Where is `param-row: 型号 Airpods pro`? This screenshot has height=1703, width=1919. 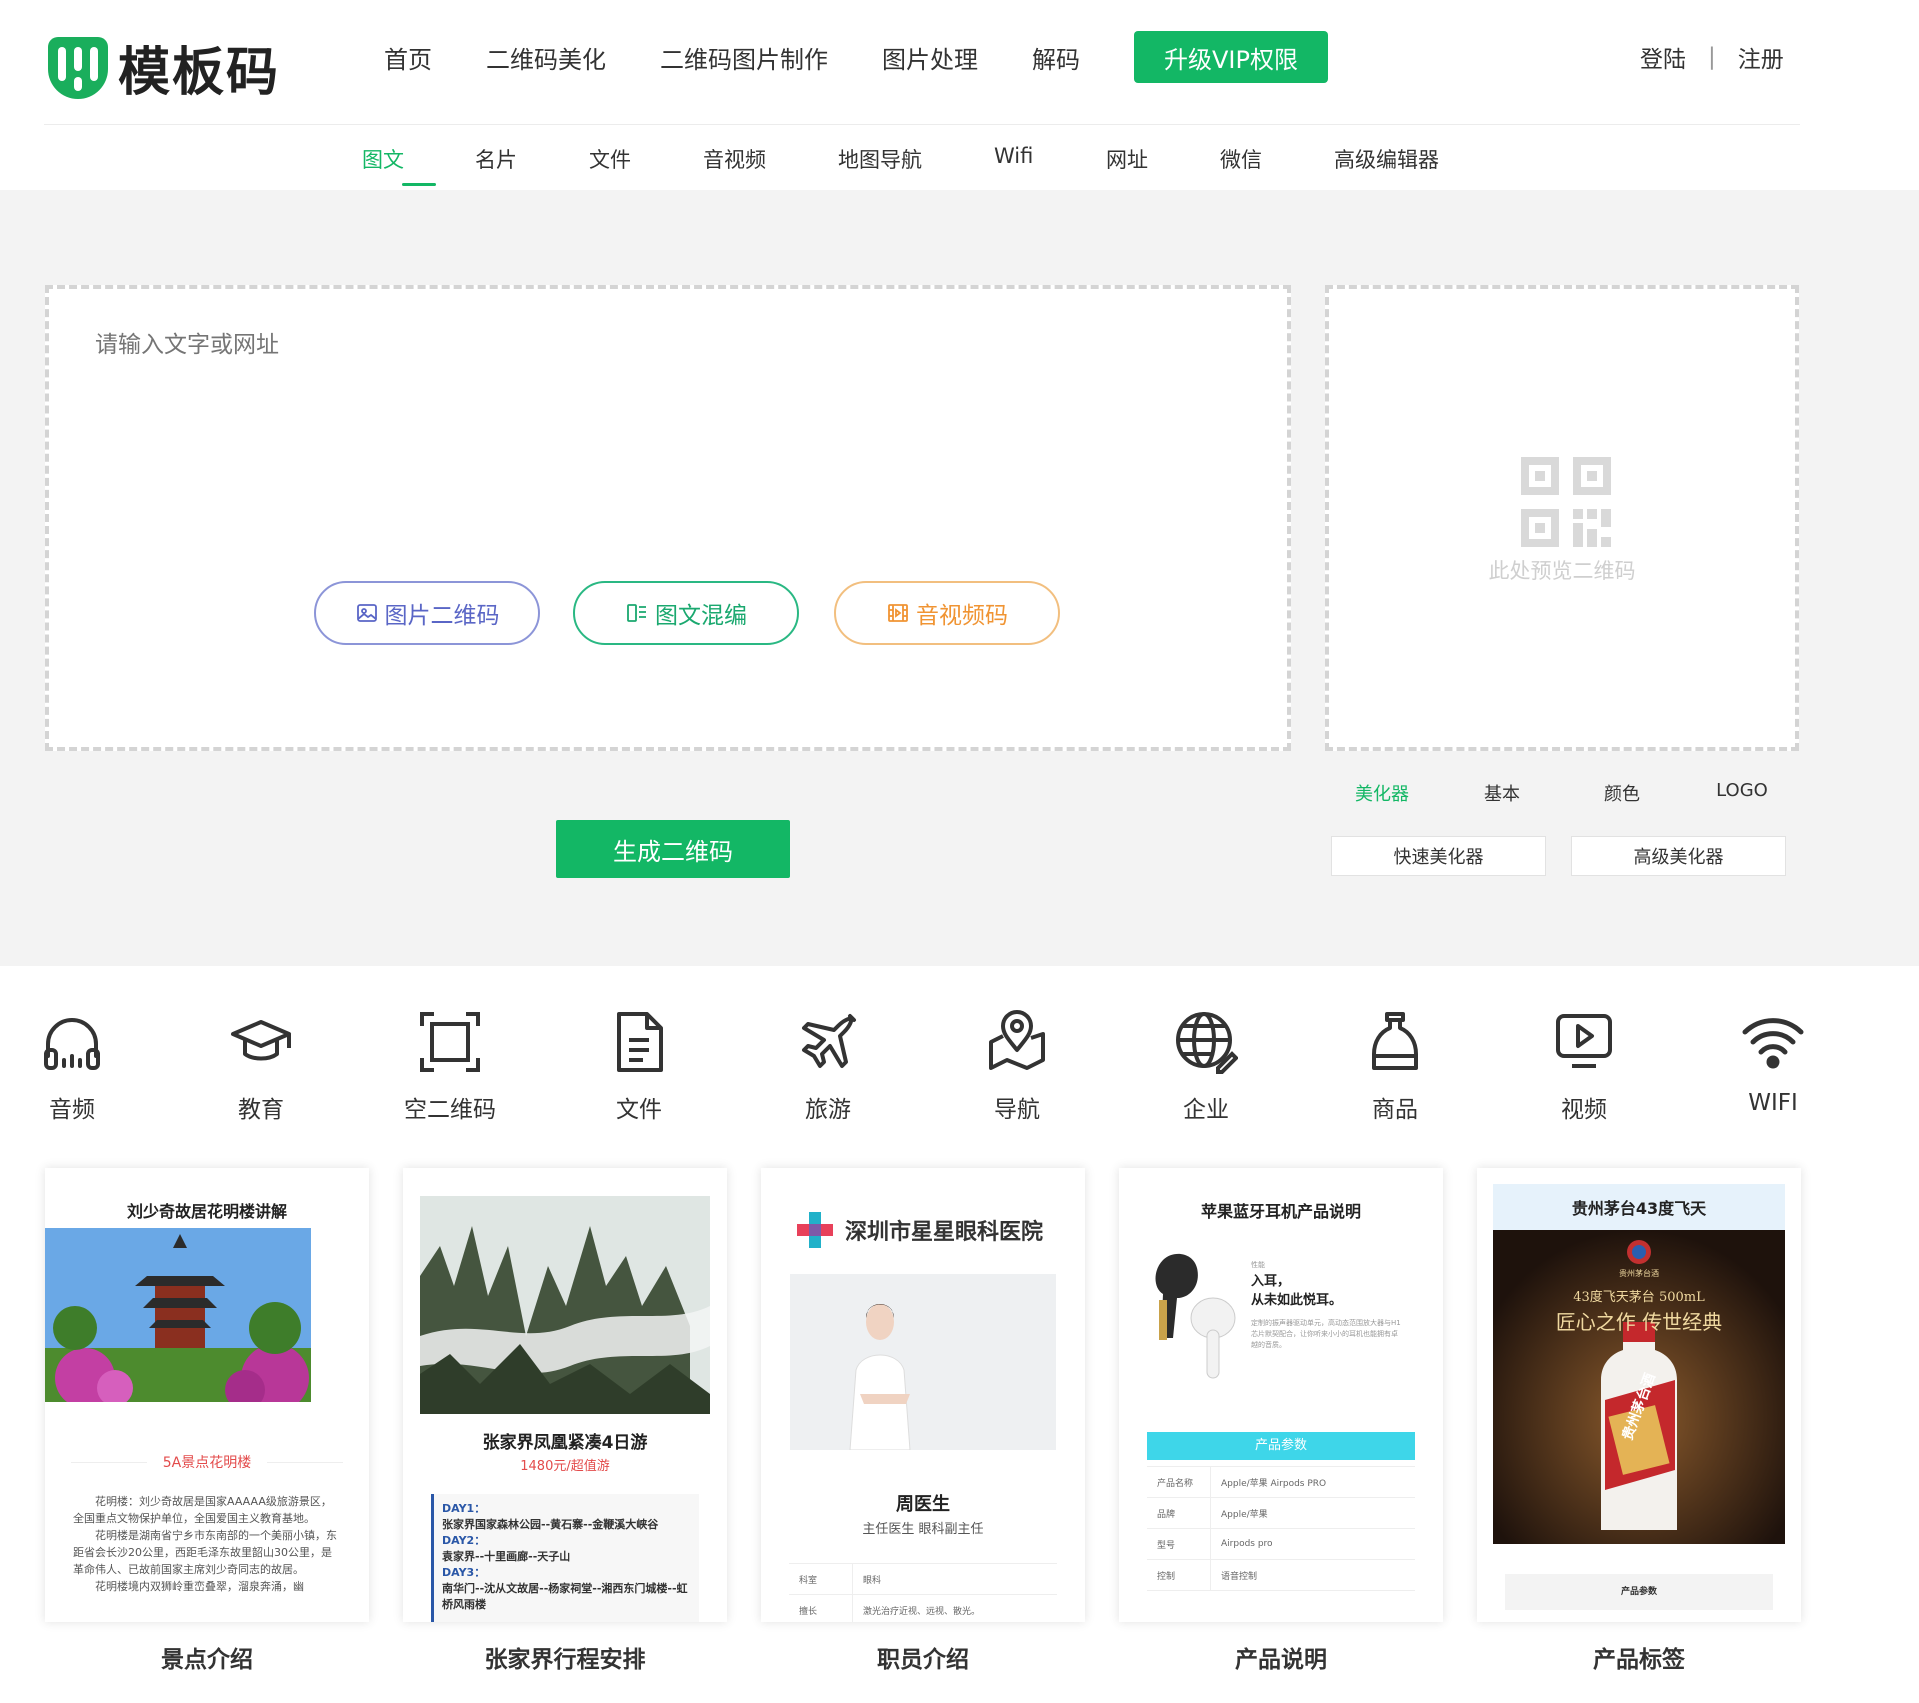 param-row: 型号 Airpods pro is located at coordinates (1281, 1544).